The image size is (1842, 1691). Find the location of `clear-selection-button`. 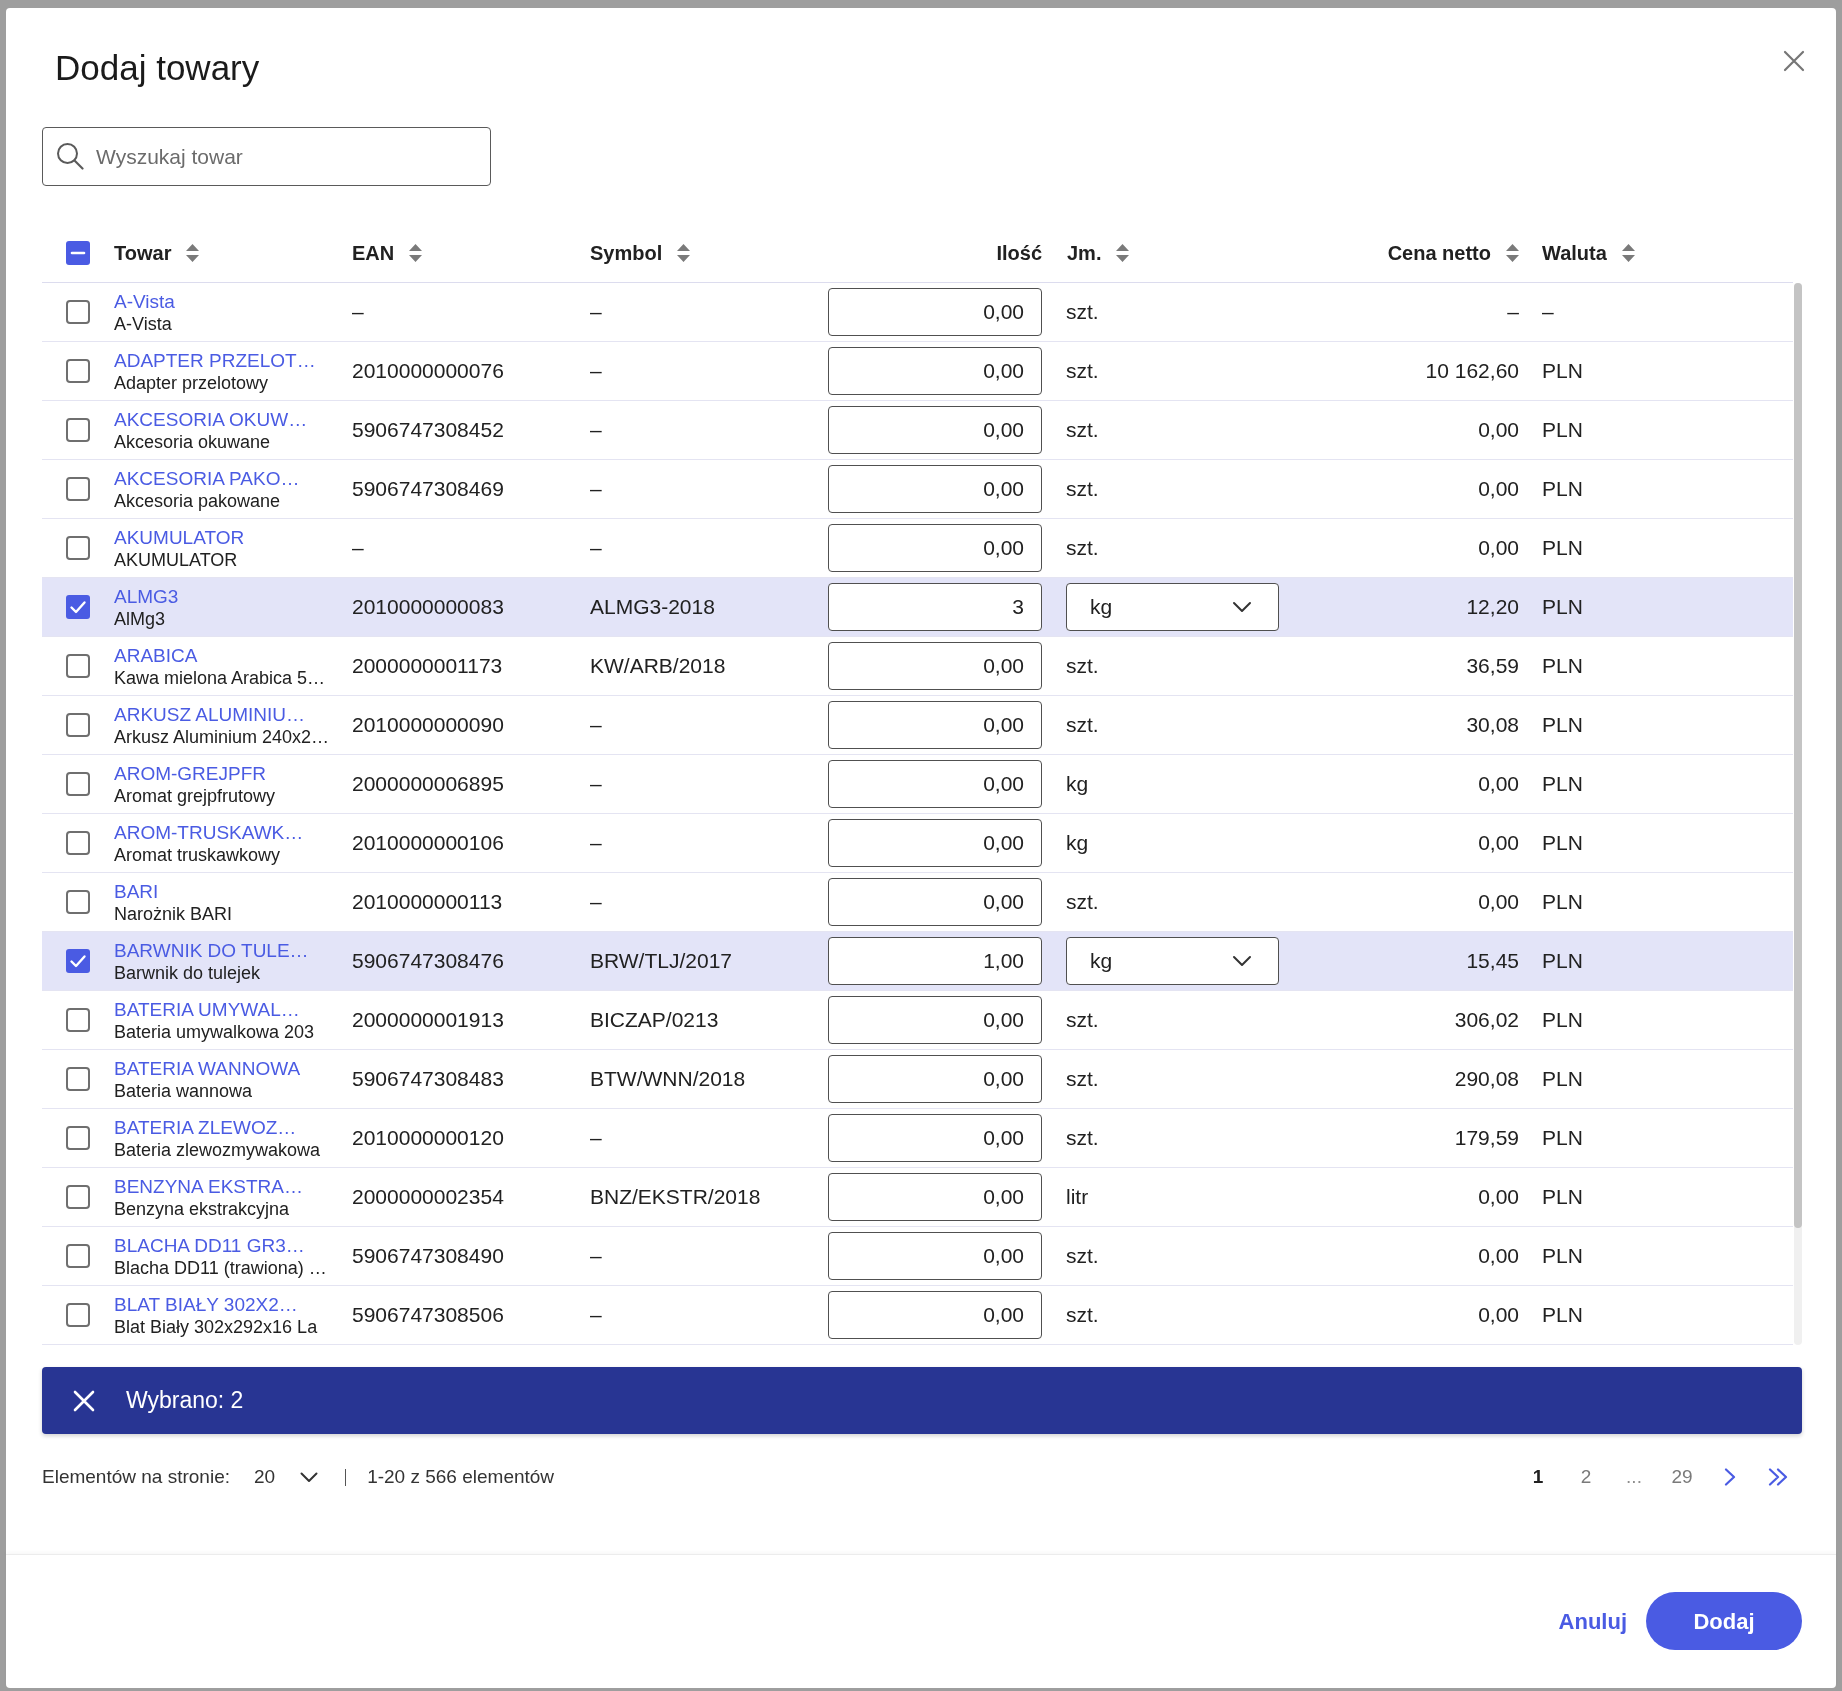

clear-selection-button is located at coordinates (84, 1400).